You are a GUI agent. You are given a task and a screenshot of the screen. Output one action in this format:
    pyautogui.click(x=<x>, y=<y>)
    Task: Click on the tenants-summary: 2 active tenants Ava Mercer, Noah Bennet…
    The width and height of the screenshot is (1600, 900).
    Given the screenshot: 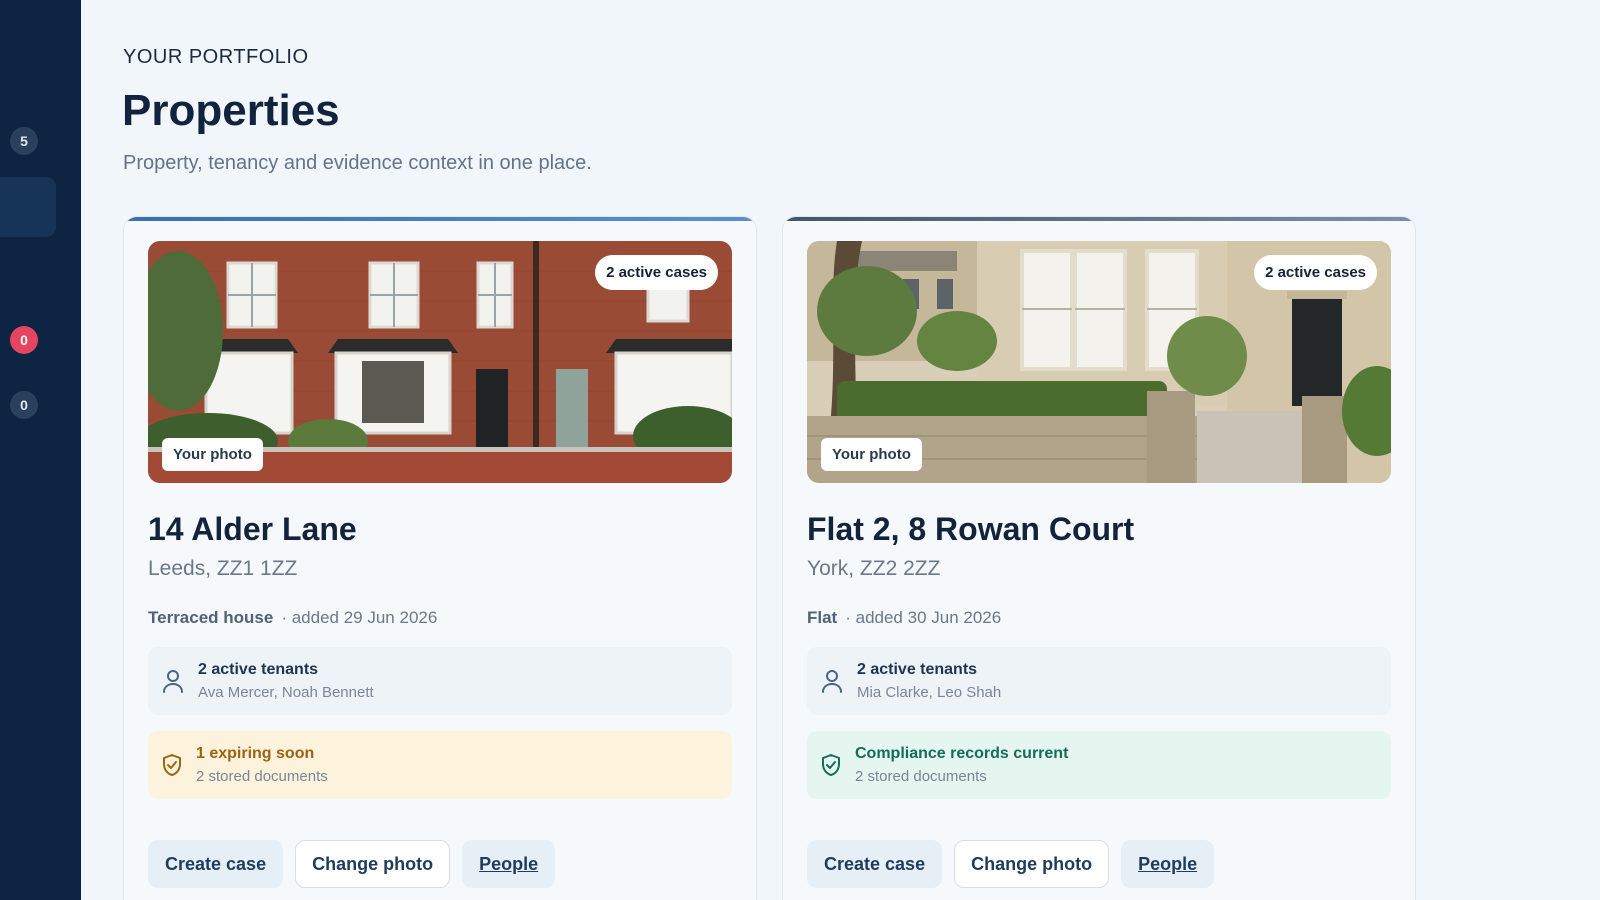 What is the action you would take?
    pyautogui.click(x=440, y=681)
    